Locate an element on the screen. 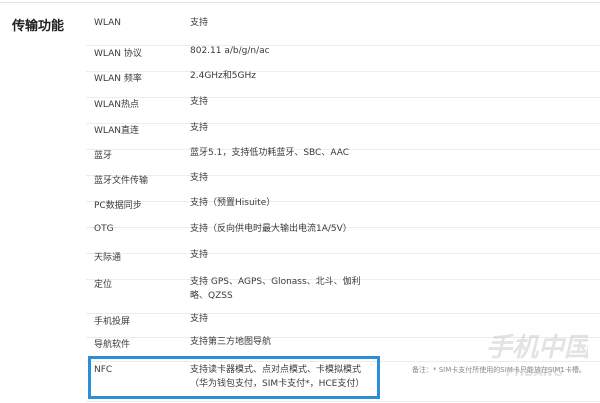  spec-label: WLAN is located at coordinates (108, 23).